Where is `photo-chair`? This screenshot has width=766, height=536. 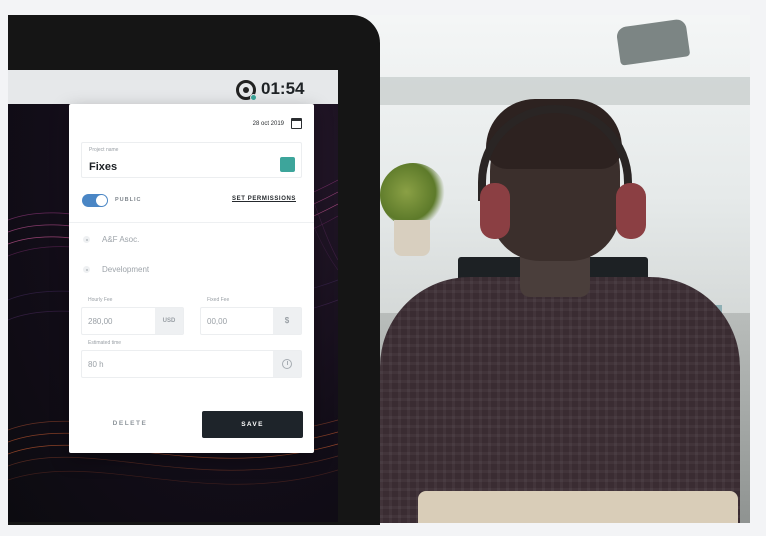 photo-chair is located at coordinates (578, 507).